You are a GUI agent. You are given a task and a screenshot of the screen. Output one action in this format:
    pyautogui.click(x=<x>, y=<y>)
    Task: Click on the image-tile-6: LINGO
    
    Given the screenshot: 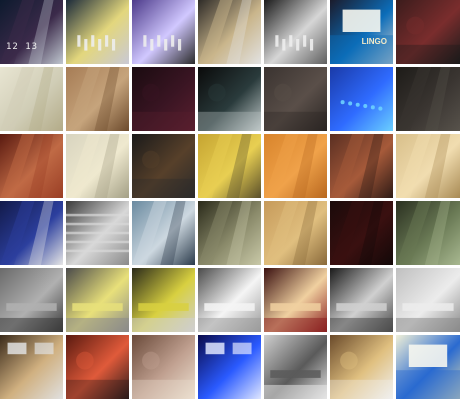 What is the action you would take?
    pyautogui.click(x=361, y=32)
    